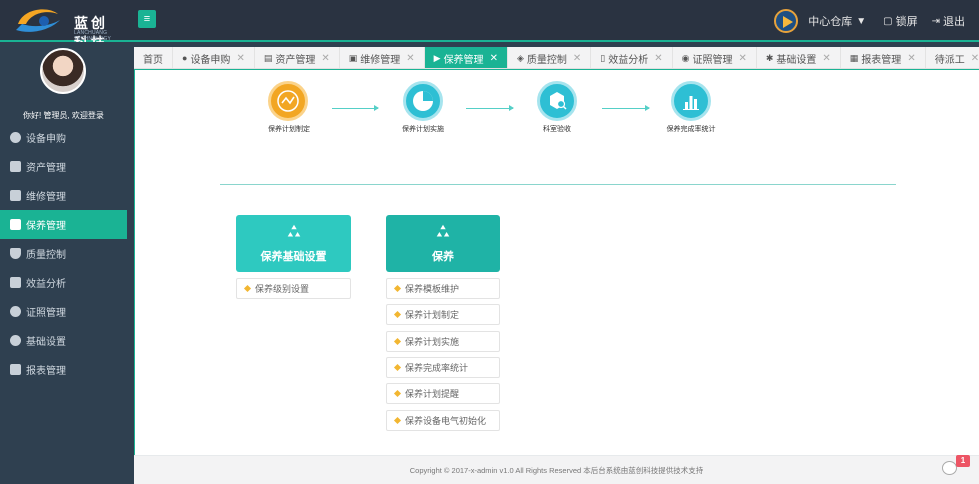 This screenshot has width=979, height=484. Describe the element at coordinates (15, 195) in the screenshot. I see `wrench-icon` at that location.